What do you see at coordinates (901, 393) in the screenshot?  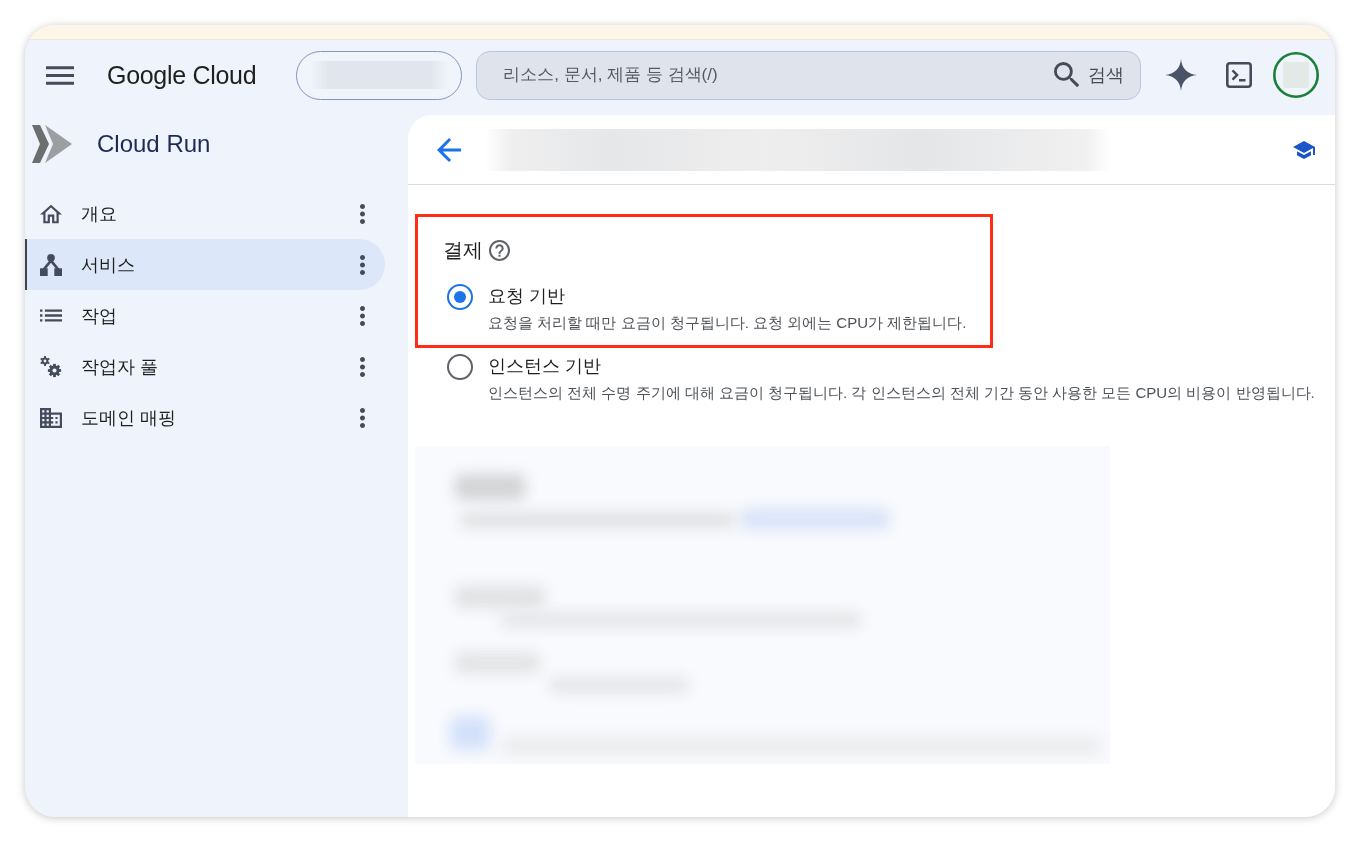 I see `option-description: 인스턴스의 전체 수명 주기에 대해 요금이 청구됩니다. 각 인스턴스의 전체 기간 동안 사용한 모든 CPU의 비용이 반영됩니다.` at bounding box center [901, 393].